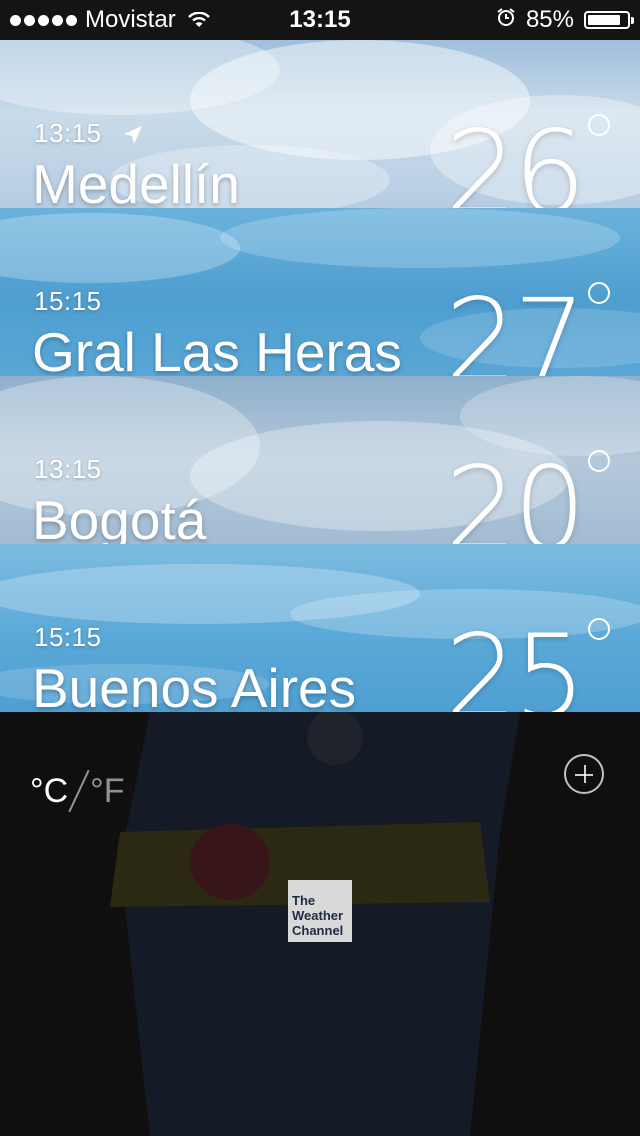 The width and height of the screenshot is (640, 1136). What do you see at coordinates (515, 493) in the screenshot?
I see `city-temperature: 20` at bounding box center [515, 493].